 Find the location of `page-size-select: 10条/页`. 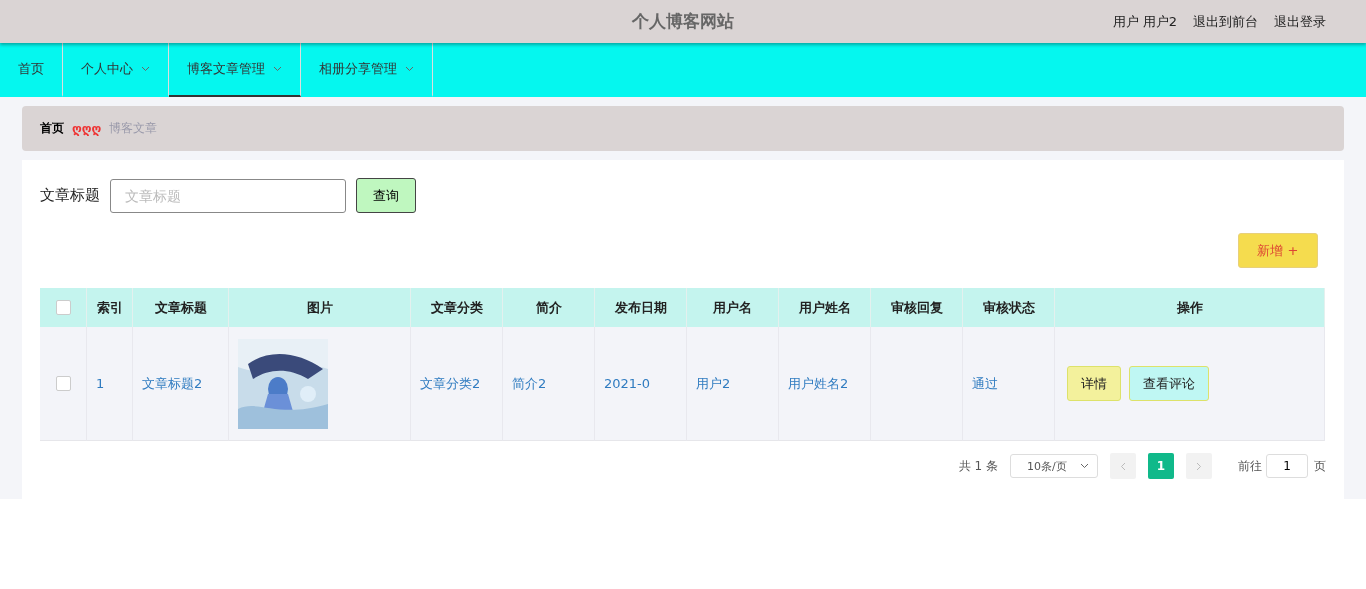

page-size-select: 10条/页 is located at coordinates (1054, 466).